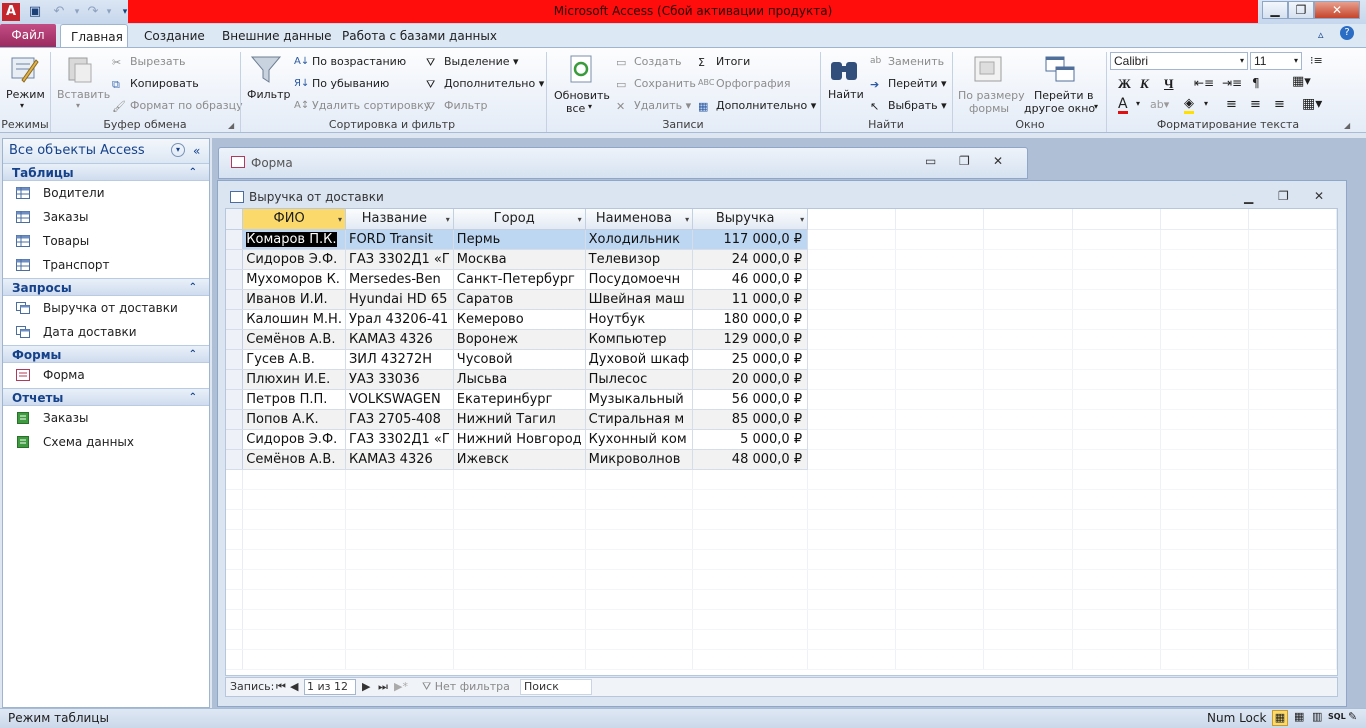 The height and width of the screenshot is (728, 1366). I want to click on paste-dropdown-icon: ▾, so click(78, 105).